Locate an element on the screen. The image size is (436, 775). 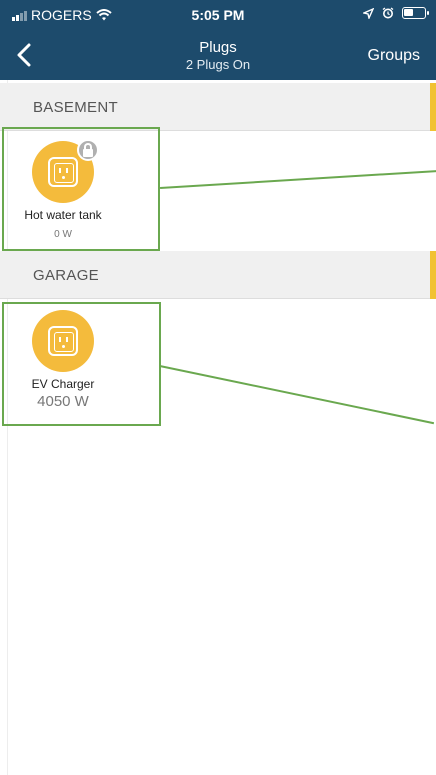
location-arrow-icon is located at coordinates (368, 13).